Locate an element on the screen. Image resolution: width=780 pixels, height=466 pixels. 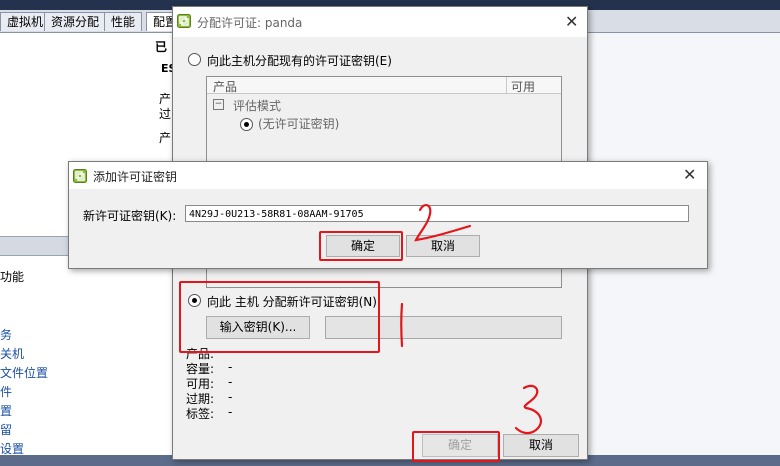
detail-value-expires: - is located at coordinates (230, 397).